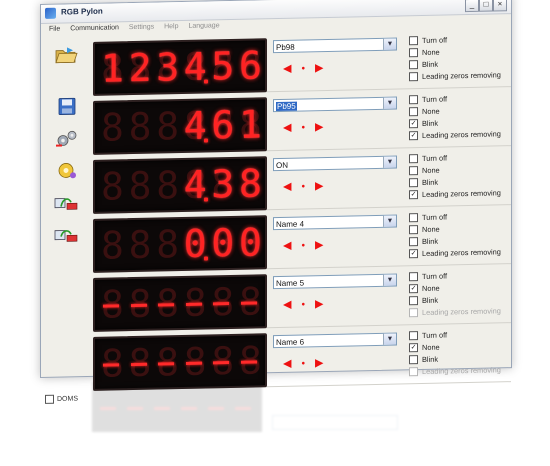 Image resolution: width=550 pixels, height=466 pixels. What do you see at coordinates (66, 138) in the screenshot?
I see `gears-icon` at bounding box center [66, 138].